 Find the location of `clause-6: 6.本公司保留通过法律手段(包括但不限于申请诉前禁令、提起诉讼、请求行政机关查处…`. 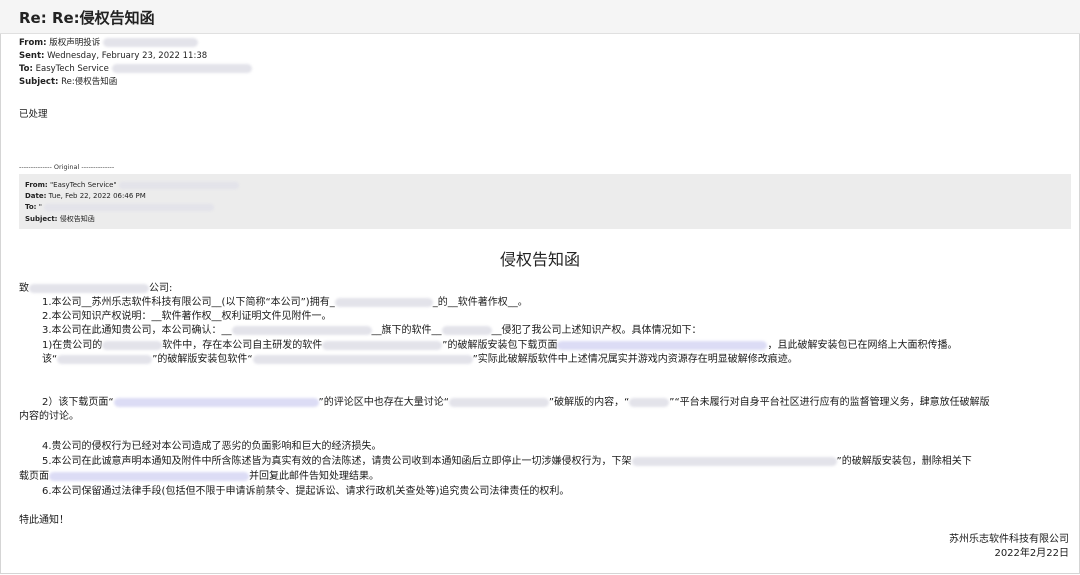

clause-6: 6.本公司保留通过法律手段(包括但不限于申请诉前禁令、提起诉讼、请求行政机关查处… is located at coordinates (306, 491).